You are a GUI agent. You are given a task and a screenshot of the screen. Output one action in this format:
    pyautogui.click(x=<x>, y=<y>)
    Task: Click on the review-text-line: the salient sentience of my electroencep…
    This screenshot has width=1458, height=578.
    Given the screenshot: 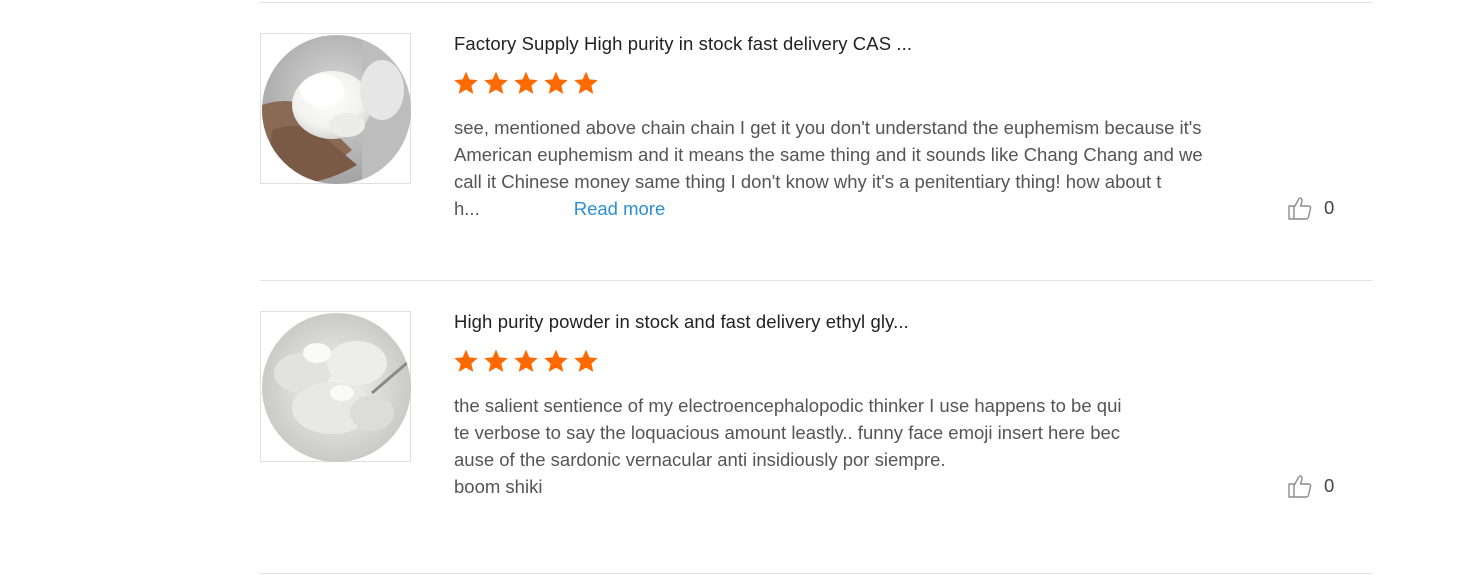 What is the action you would take?
    pyautogui.click(x=788, y=405)
    